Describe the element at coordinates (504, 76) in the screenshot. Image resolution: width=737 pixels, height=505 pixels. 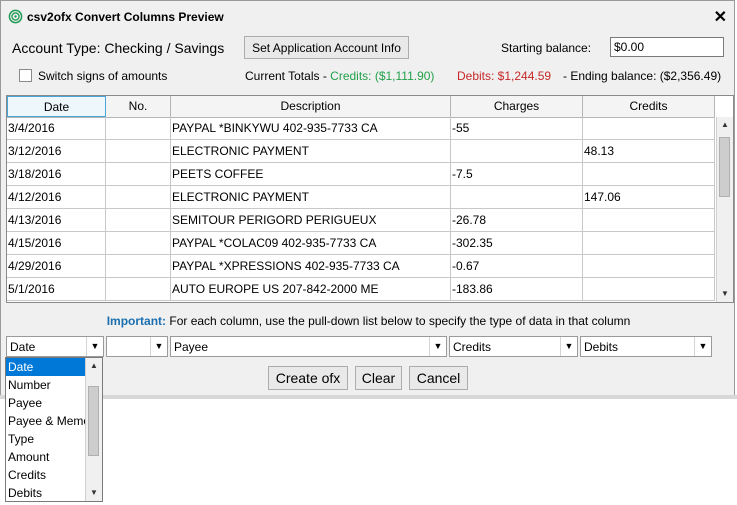
I see `debits-total: Debits: $1,244.59` at that location.